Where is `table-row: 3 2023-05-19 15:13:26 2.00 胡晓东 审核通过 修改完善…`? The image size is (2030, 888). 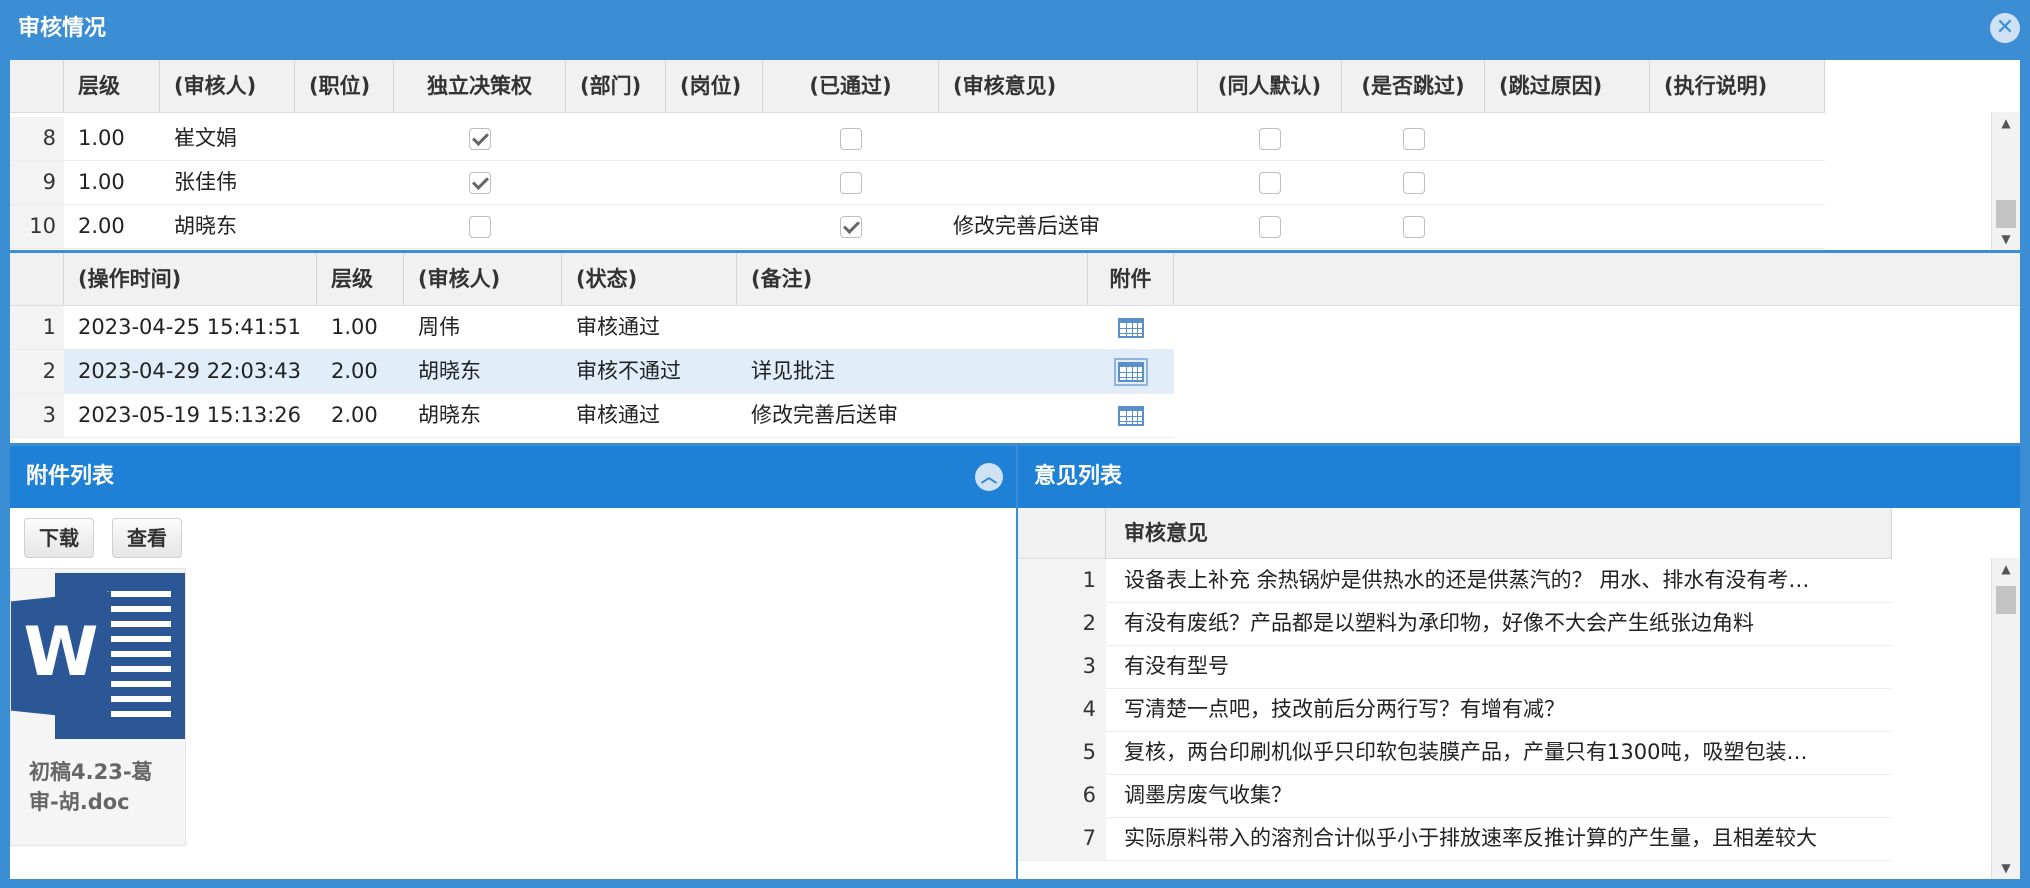 table-row: 3 2023-05-19 15:13:26 2.00 胡晓东 审核通过 修改完善… is located at coordinates (592, 416).